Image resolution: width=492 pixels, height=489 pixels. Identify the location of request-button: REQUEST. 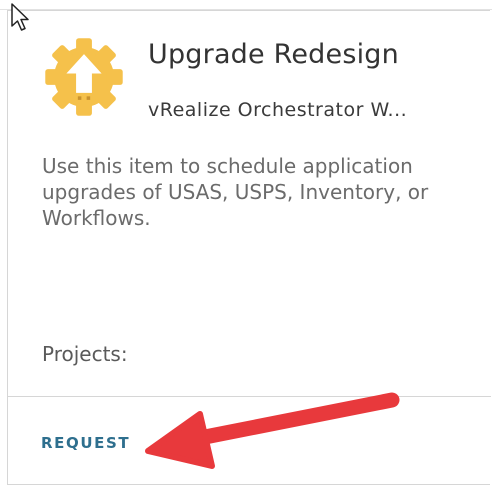
(85, 443).